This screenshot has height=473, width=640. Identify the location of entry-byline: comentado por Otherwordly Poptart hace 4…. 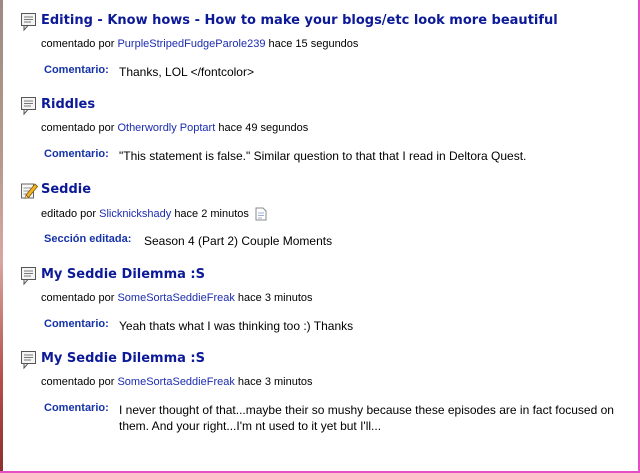
(174, 128).